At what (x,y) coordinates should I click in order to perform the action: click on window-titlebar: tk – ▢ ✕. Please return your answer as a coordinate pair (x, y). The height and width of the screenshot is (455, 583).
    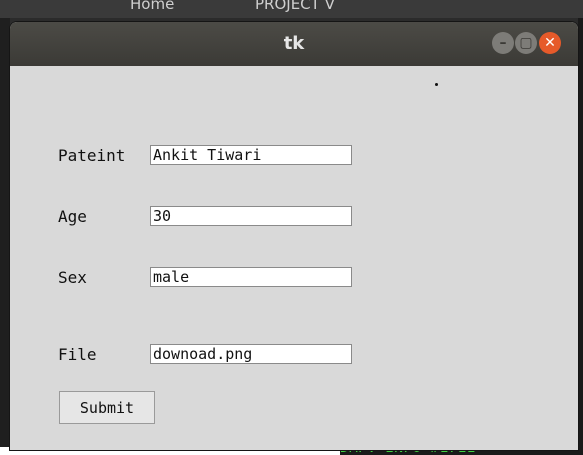
    Looking at the image, I should click on (294, 44).